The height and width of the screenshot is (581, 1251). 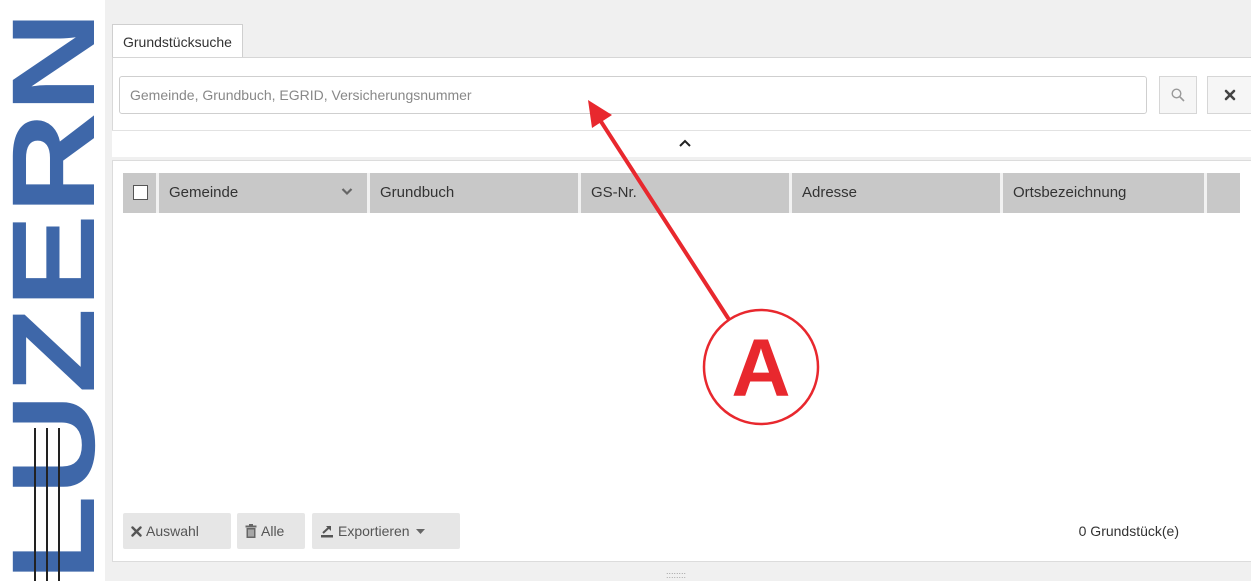 I want to click on export-label: Exportieren, so click(x=374, y=531).